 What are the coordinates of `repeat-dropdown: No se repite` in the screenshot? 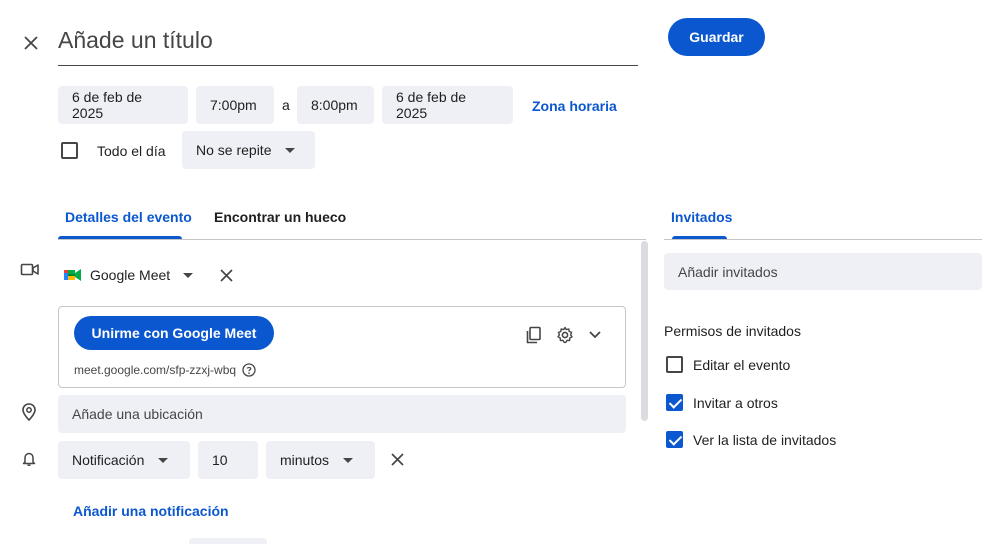 It's located at (248, 150).